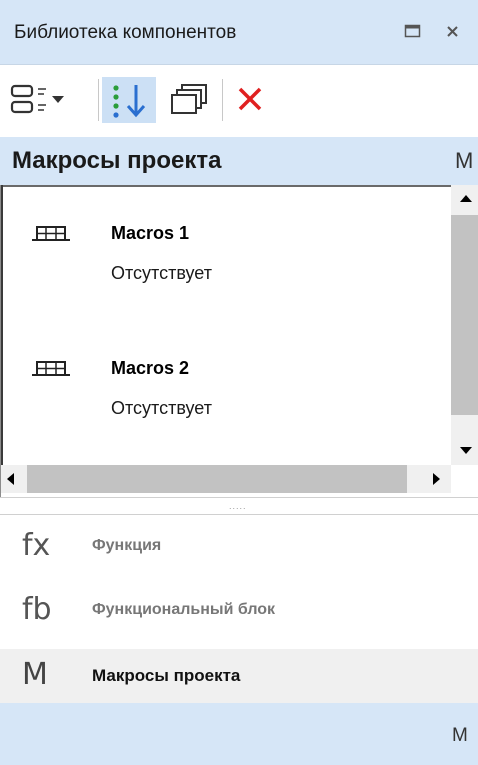  I want to click on macro-name: Macros 1, so click(150, 233).